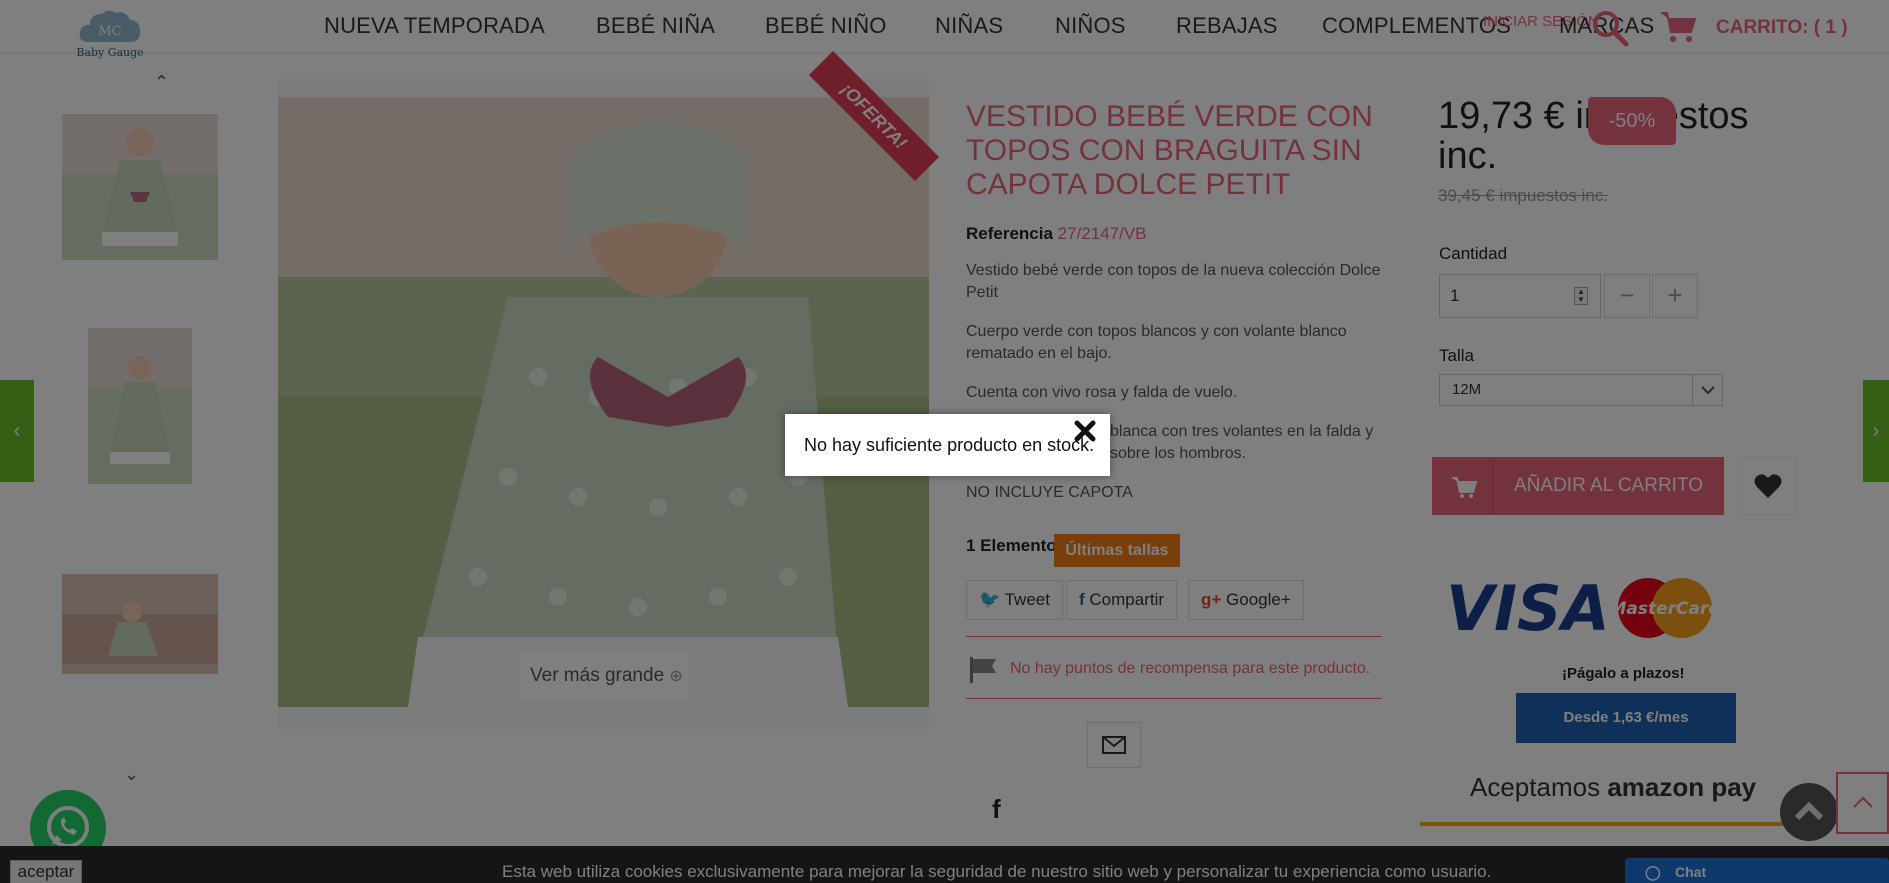 This screenshot has height=883, width=1889. I want to click on stock-error-message: No hay suficiente producto en stock., so click(949, 445).